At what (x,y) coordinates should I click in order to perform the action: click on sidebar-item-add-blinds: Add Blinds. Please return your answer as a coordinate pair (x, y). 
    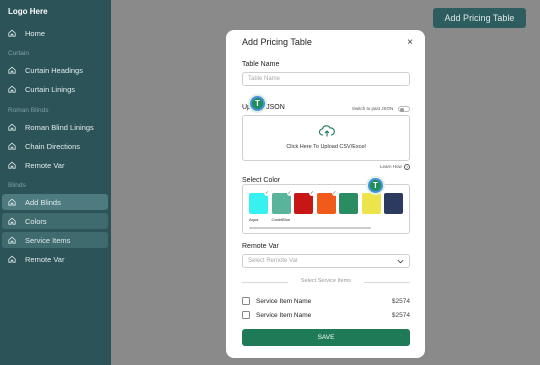
    Looking at the image, I should click on (55, 202).